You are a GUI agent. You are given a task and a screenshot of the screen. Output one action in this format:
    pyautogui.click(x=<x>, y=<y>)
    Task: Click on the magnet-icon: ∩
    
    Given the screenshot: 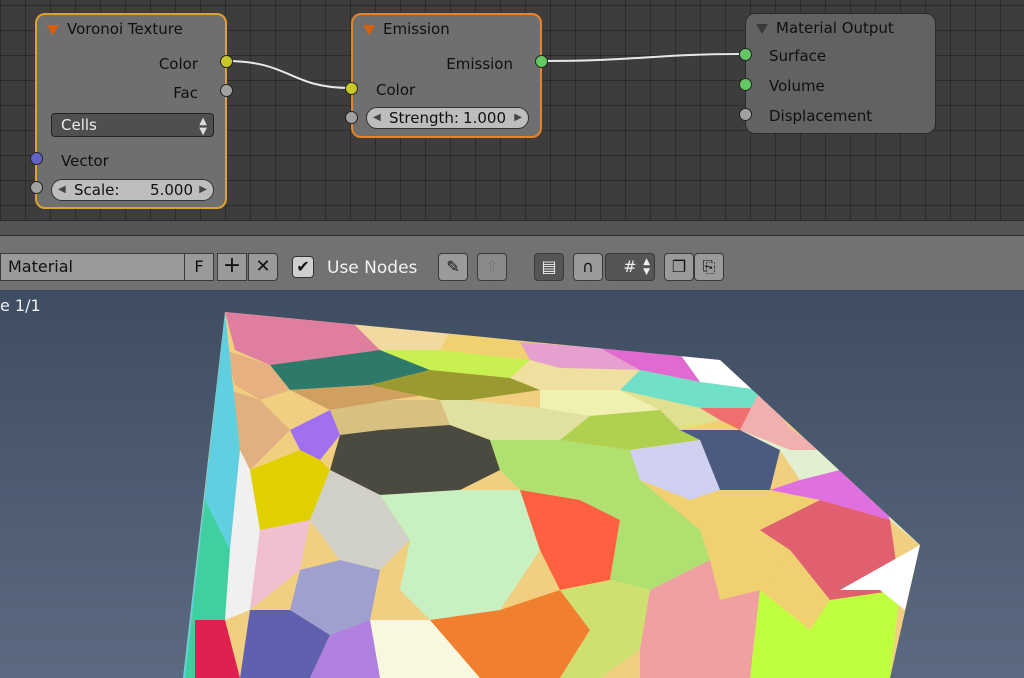 What is the action you would take?
    pyautogui.click(x=588, y=266)
    